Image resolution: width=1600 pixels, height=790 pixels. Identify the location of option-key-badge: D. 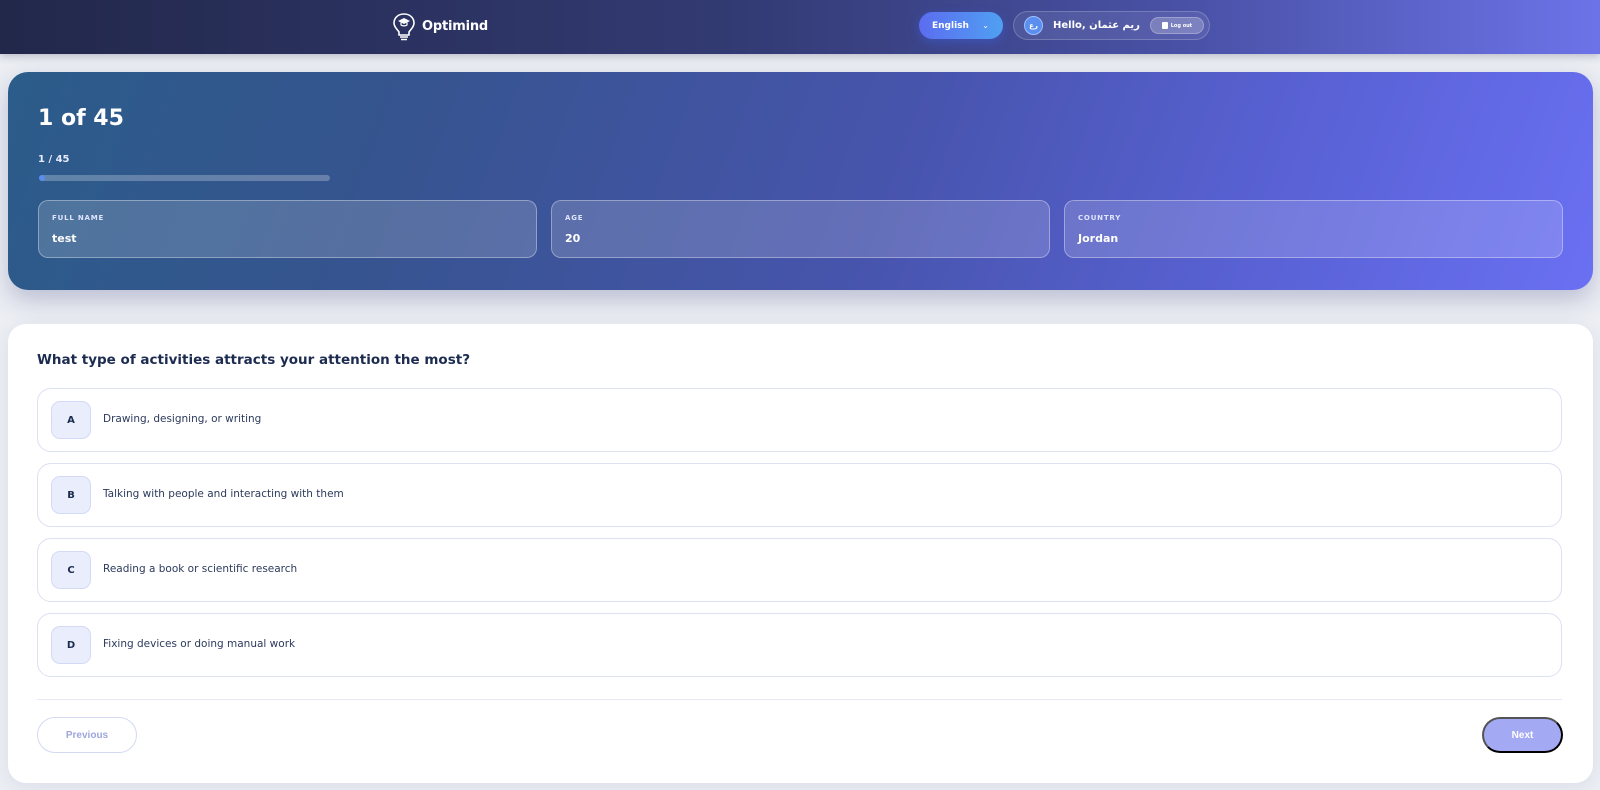
(71, 645).